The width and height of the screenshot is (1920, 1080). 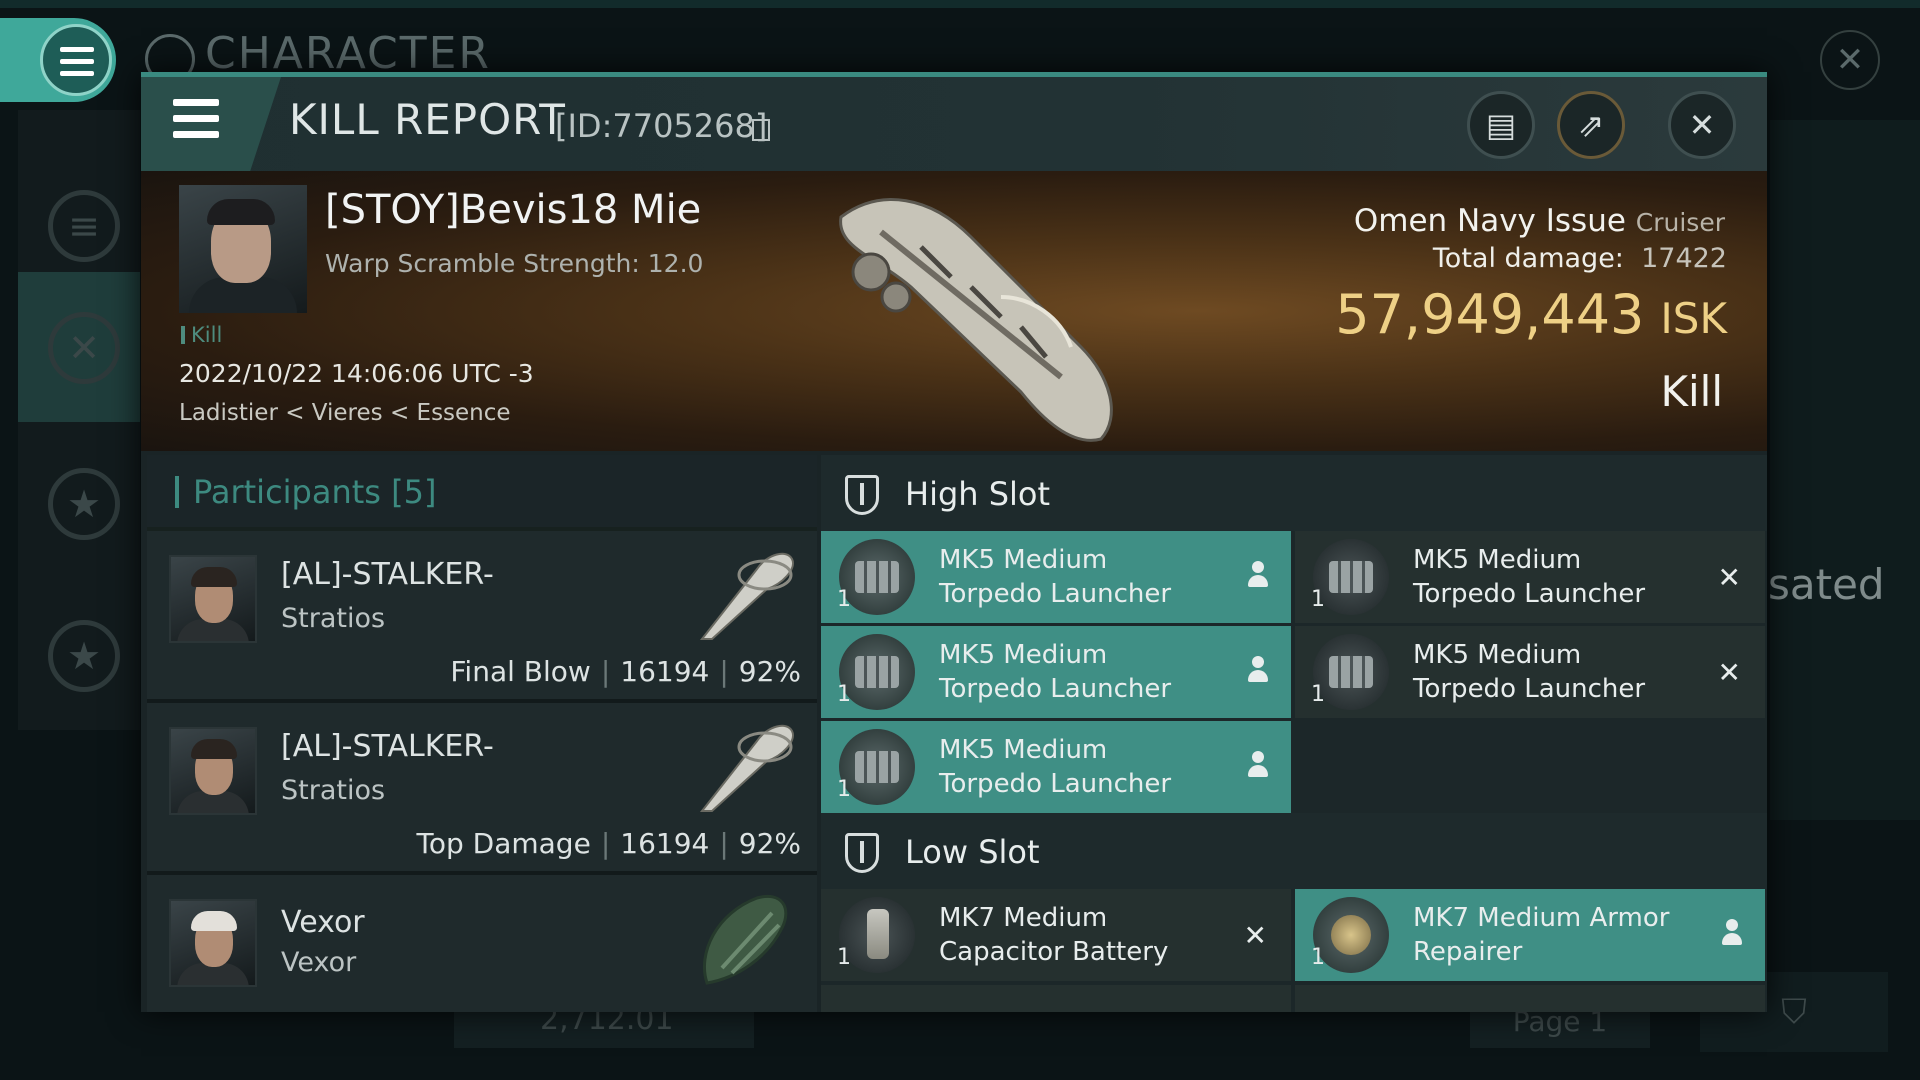 I want to click on low-slot-title: Low Slot, so click(x=972, y=852).